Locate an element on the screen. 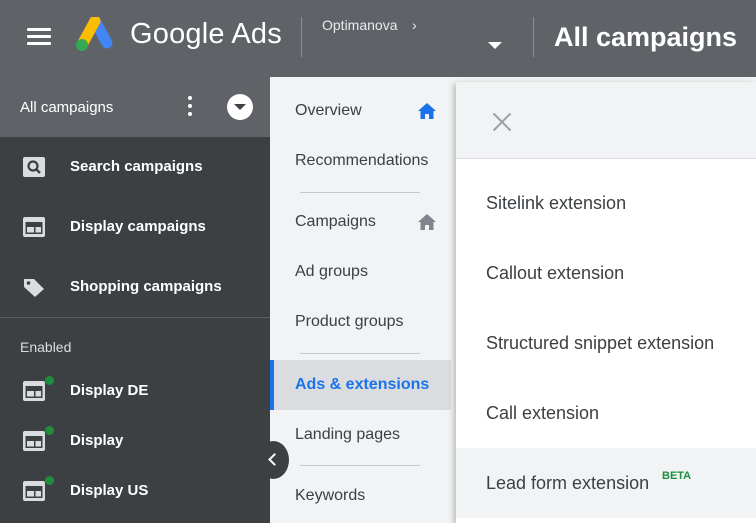  sidebar-item-display-campaigns: Display campaigns is located at coordinates (135, 227).